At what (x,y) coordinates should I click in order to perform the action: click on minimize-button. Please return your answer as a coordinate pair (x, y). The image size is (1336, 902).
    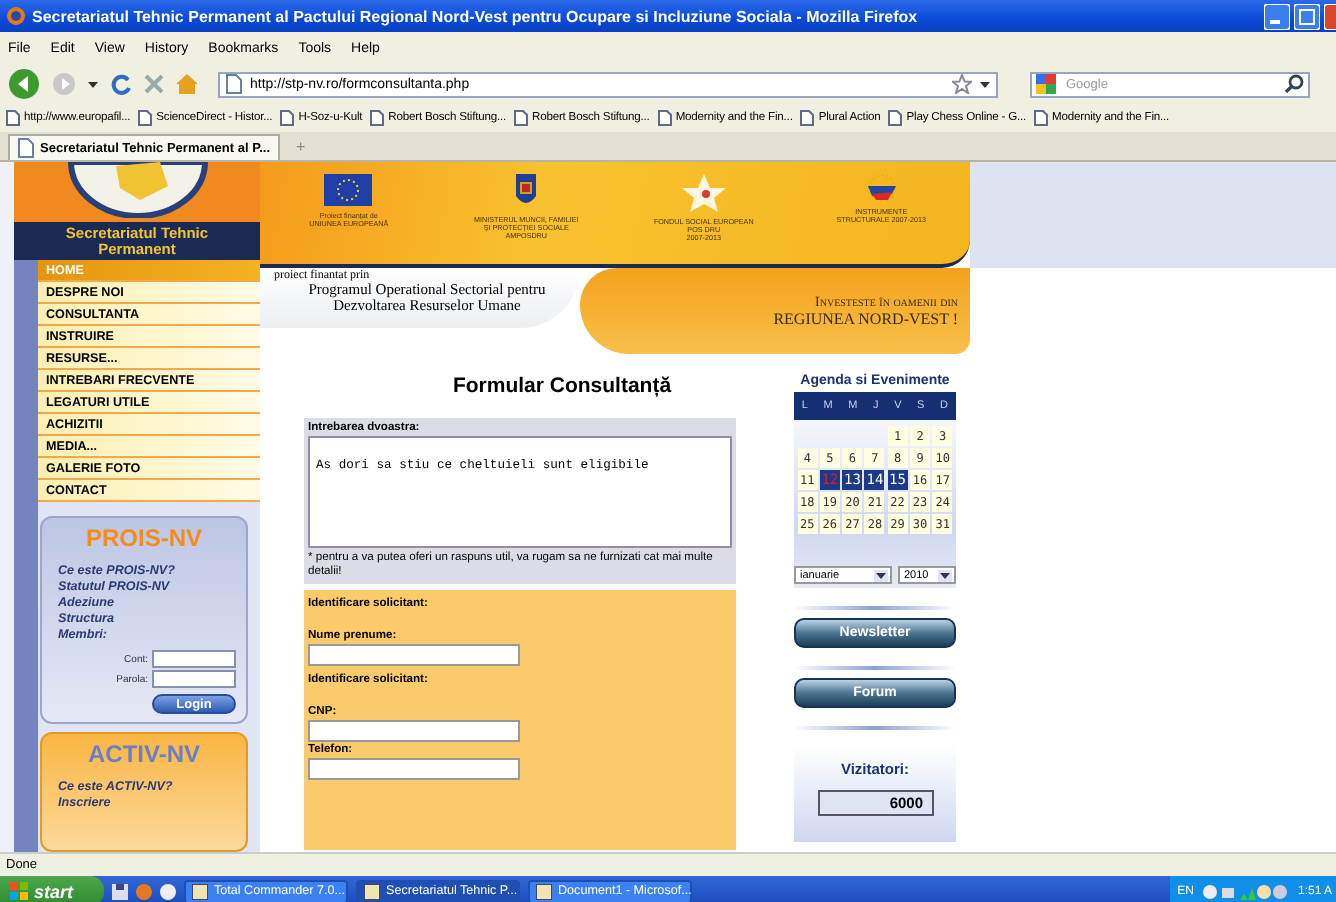
    Looking at the image, I should click on (1277, 16).